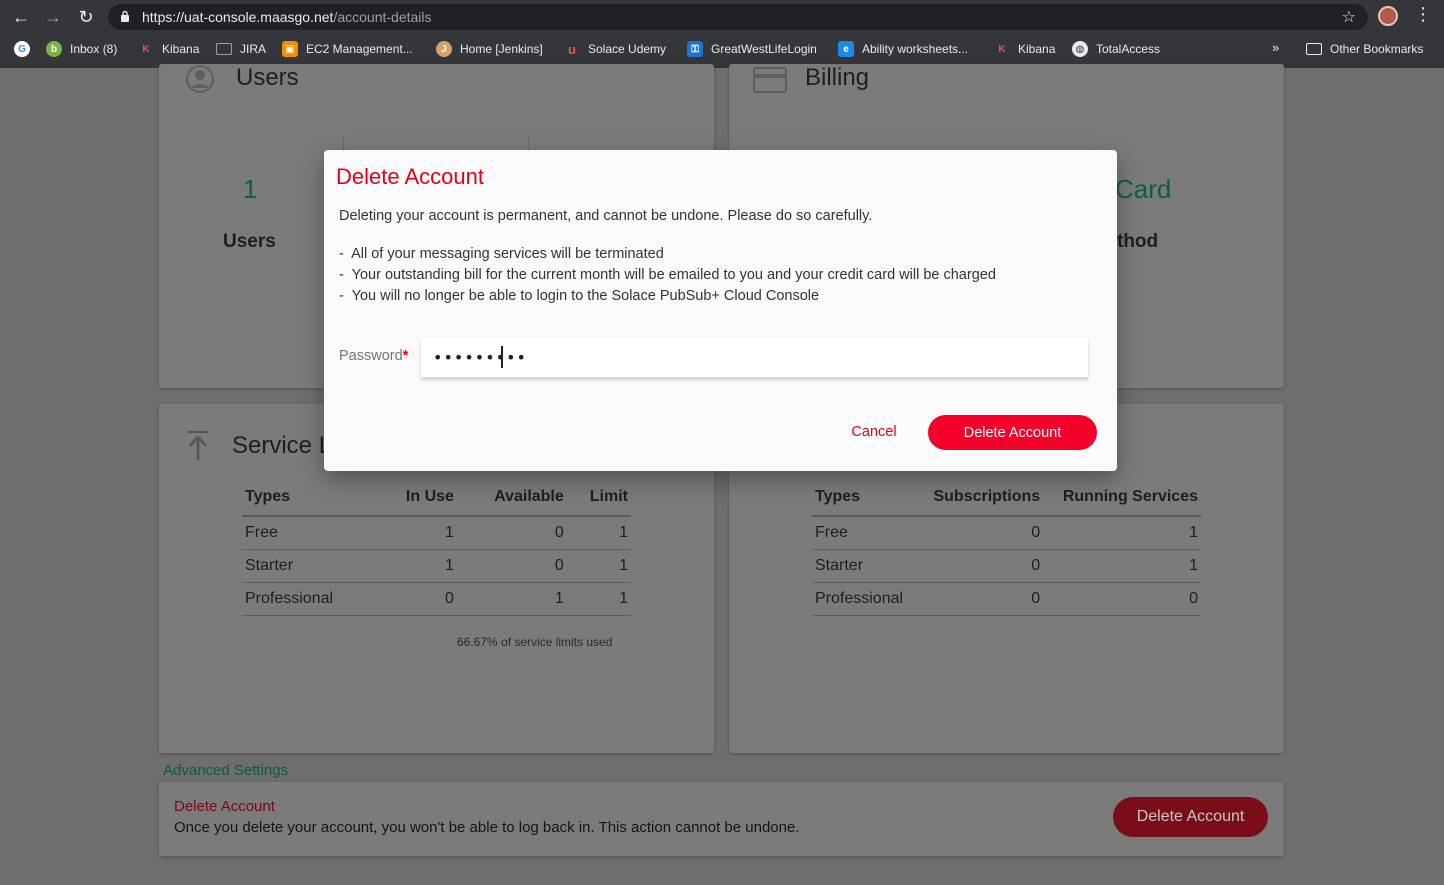 This screenshot has height=885, width=1444. What do you see at coordinates (837, 77) in the screenshot?
I see `billing-title: Billing` at bounding box center [837, 77].